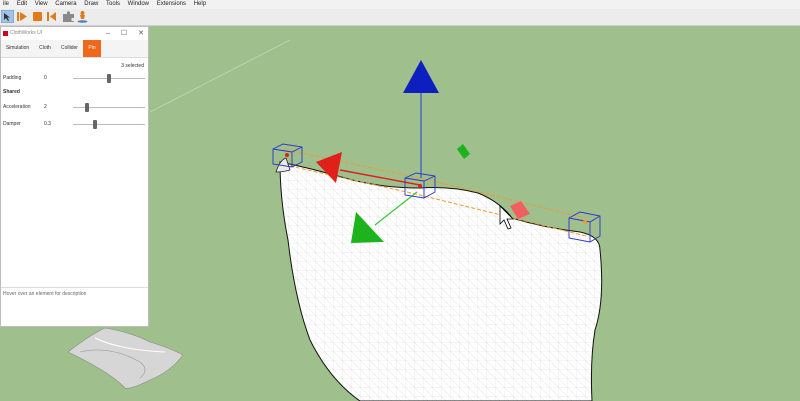  Describe the element at coordinates (45, 78) in the screenshot. I see `padding-value: 0` at that location.